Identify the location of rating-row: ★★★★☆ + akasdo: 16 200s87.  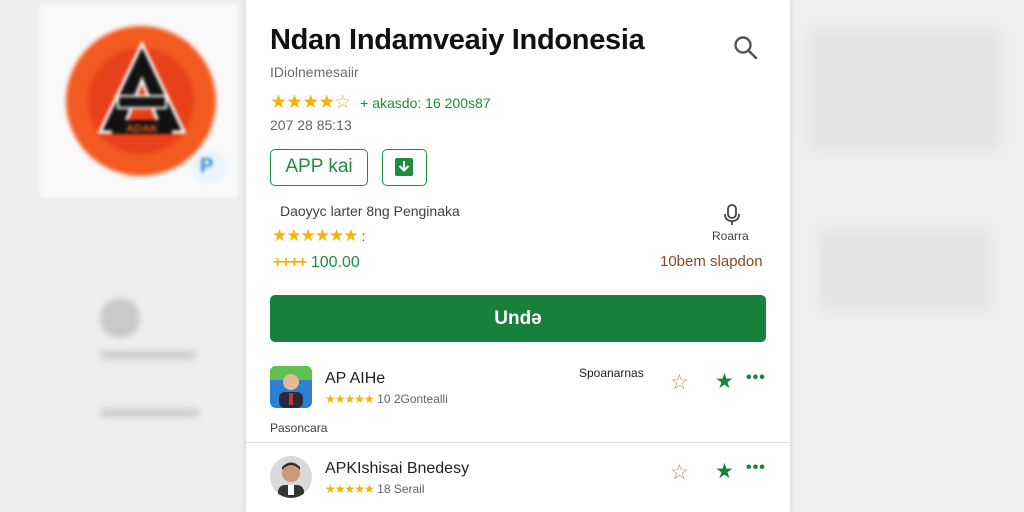
(380, 102).